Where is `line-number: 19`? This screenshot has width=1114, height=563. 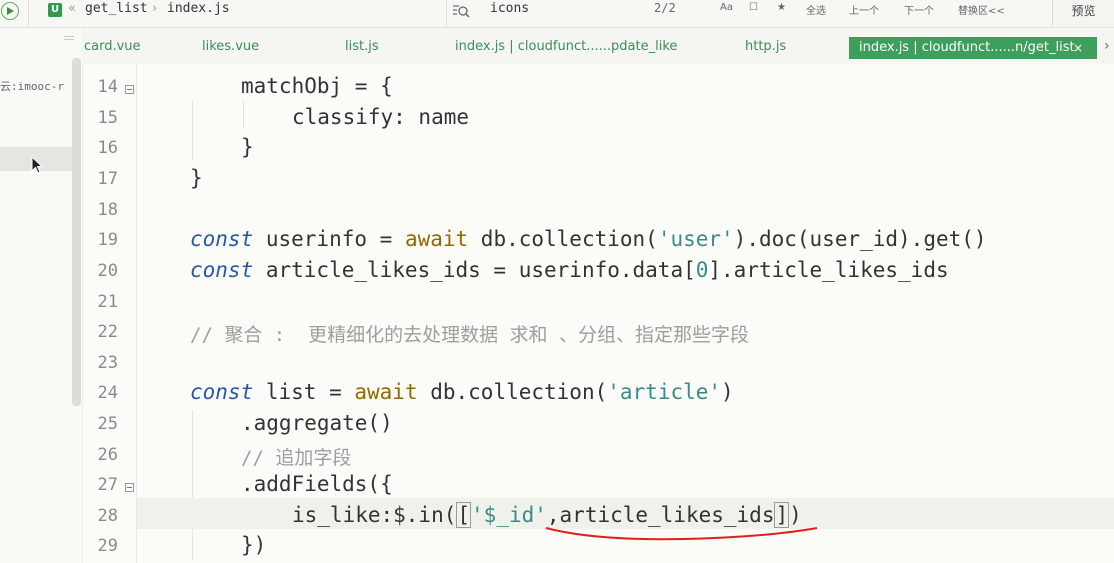 line-number: 19 is located at coordinates (107, 240).